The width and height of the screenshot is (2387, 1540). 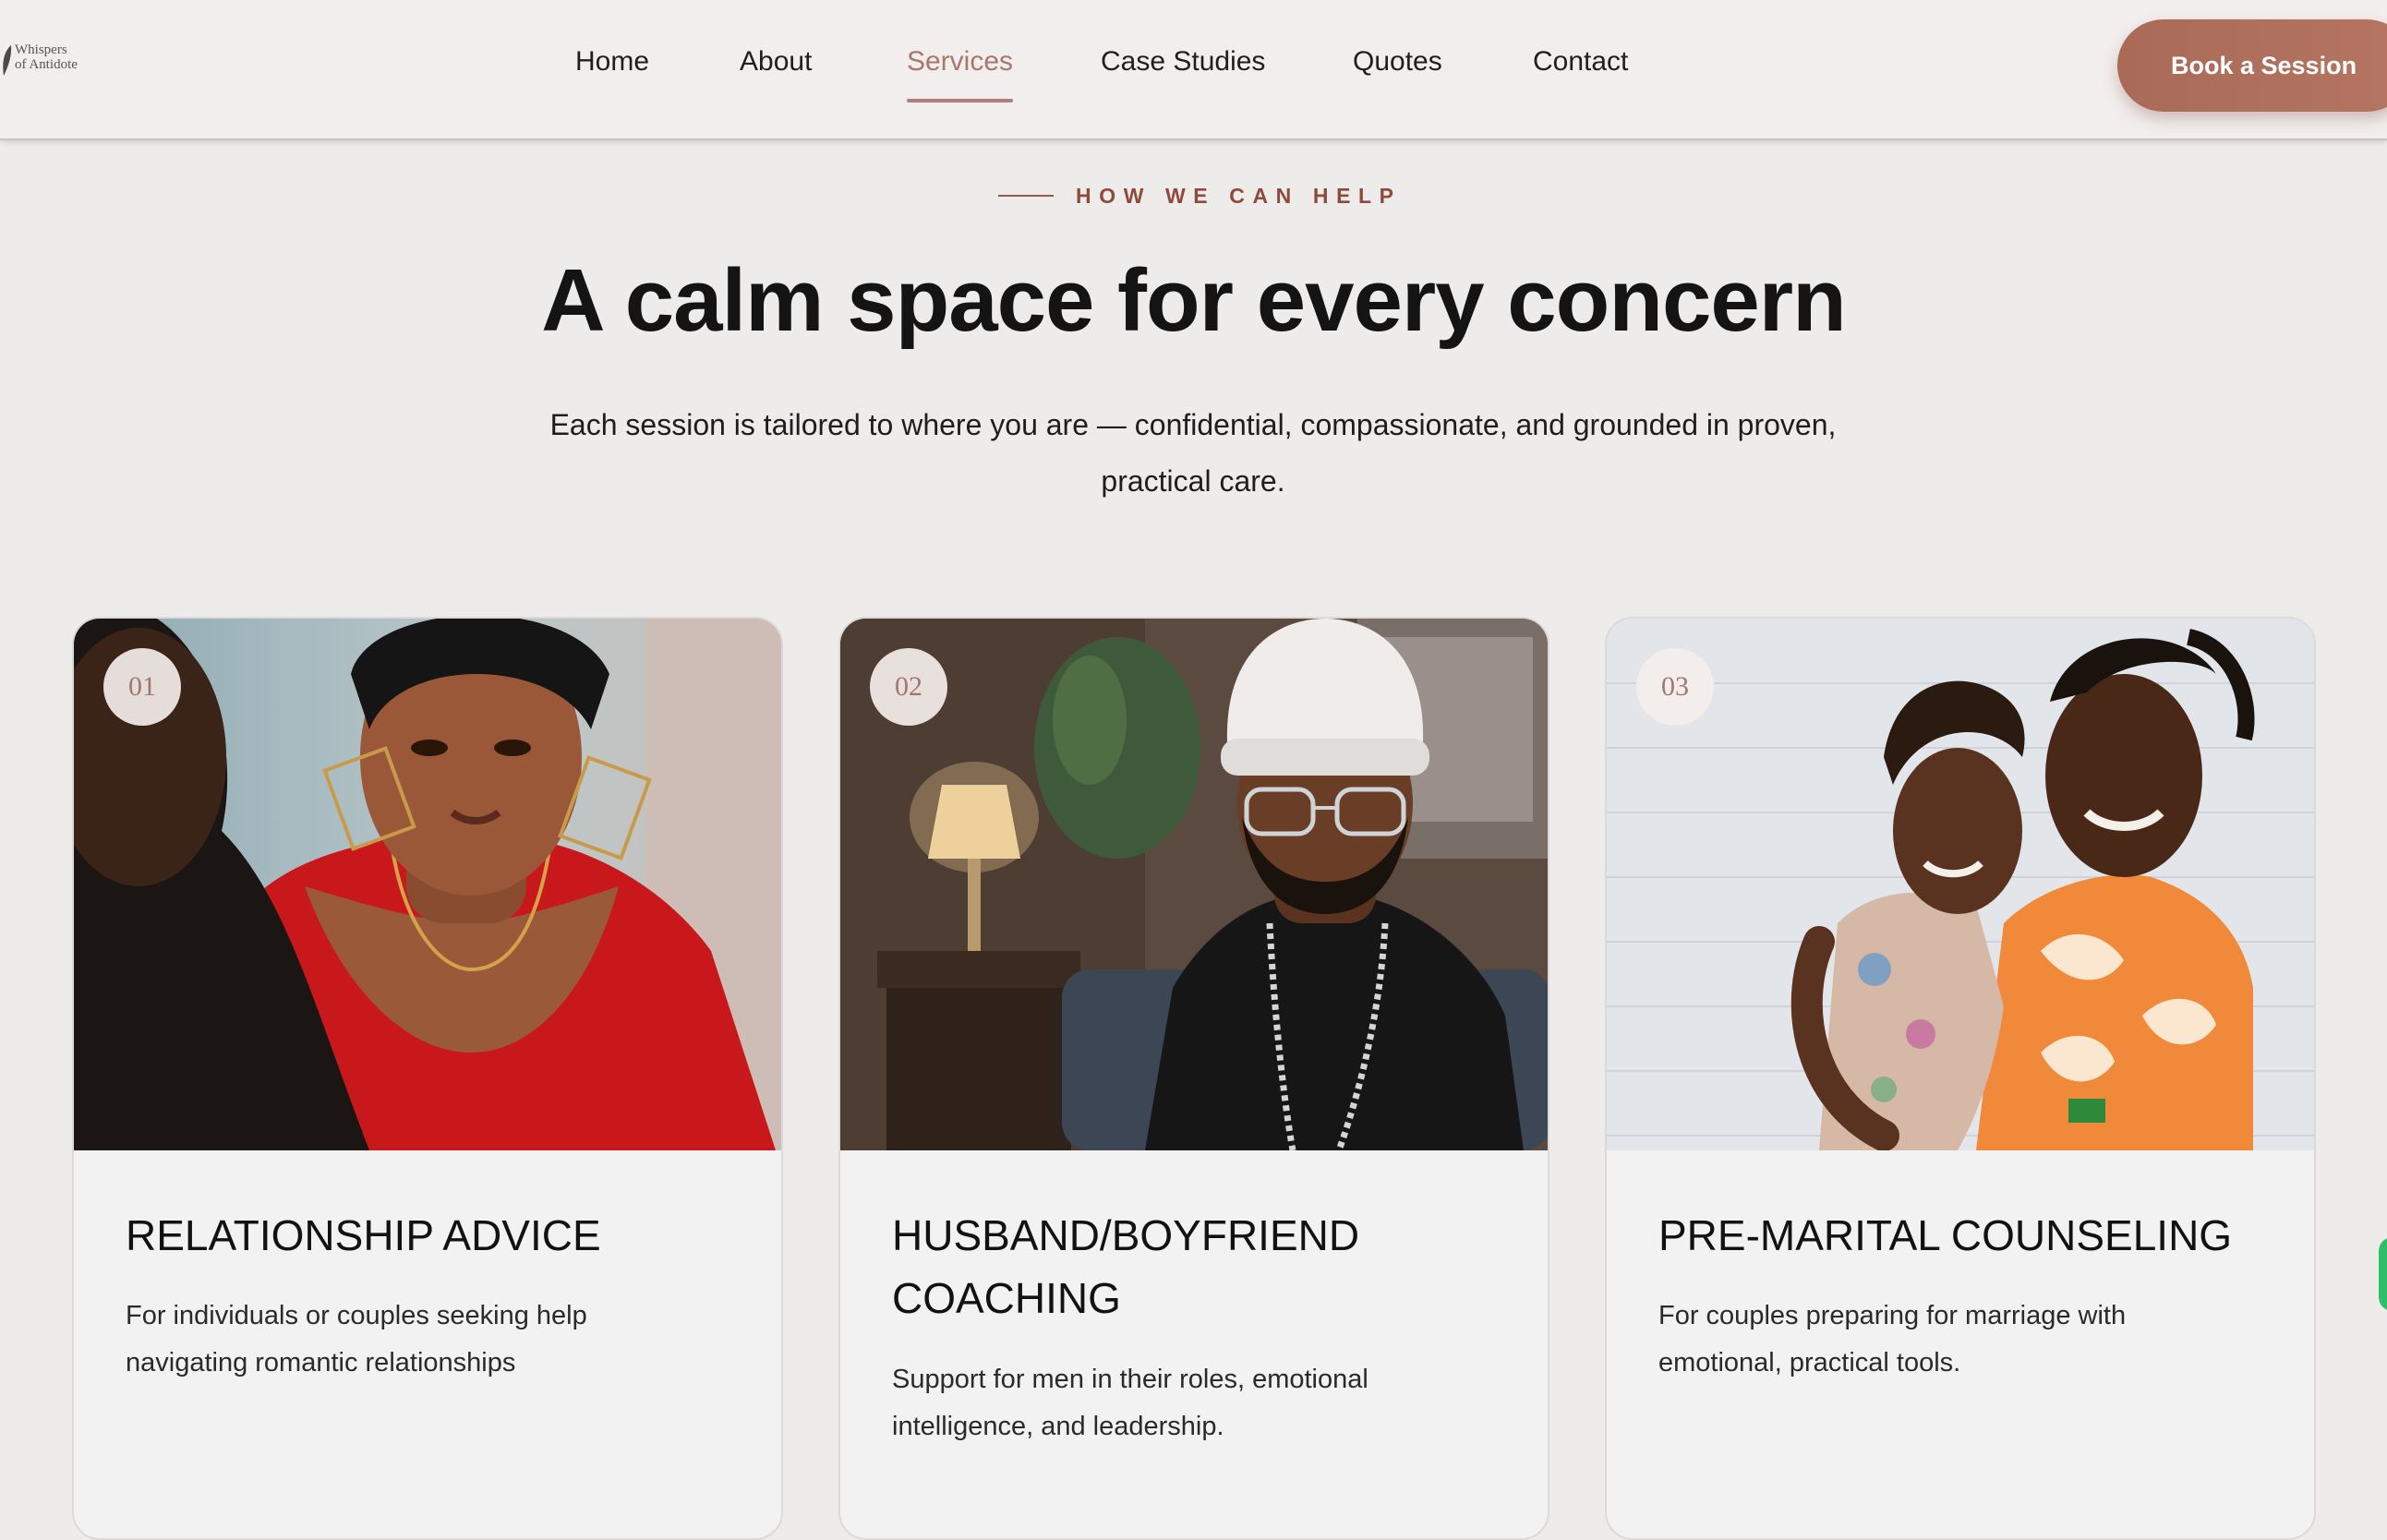 I want to click on woman-in-red-counseling-session-photo, so click(x=428, y=885).